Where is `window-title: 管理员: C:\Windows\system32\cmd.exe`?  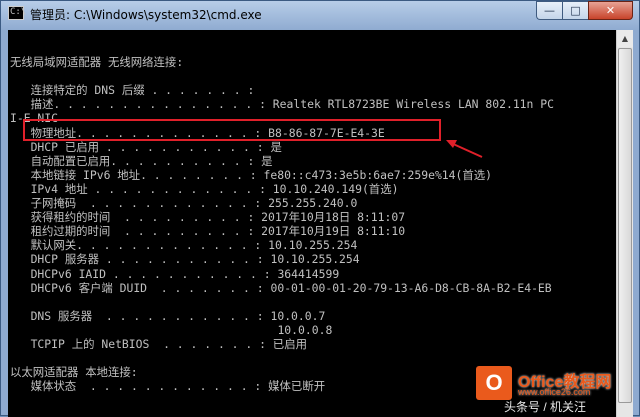 window-title: 管理员: C:\Windows\system32\cmd.exe is located at coordinates (146, 15).